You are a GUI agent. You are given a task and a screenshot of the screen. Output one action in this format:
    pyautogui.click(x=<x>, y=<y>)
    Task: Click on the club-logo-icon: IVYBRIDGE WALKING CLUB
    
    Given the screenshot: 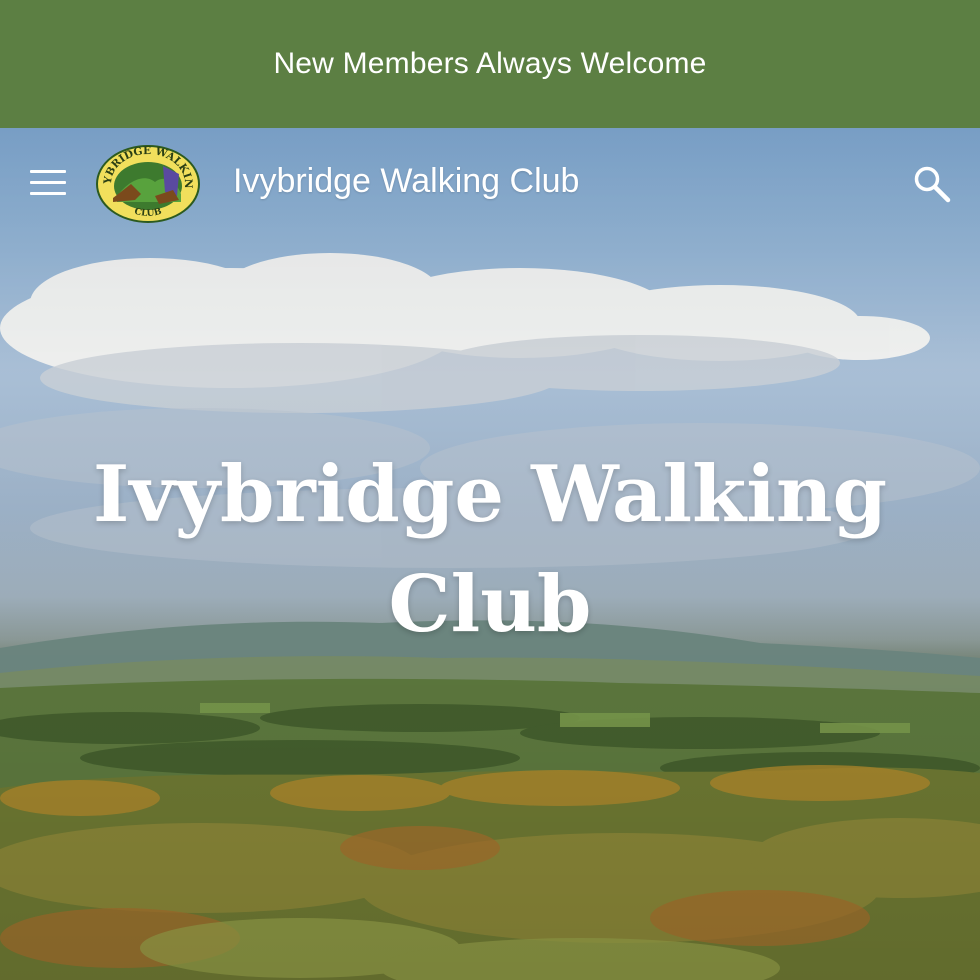 What is the action you would take?
    pyautogui.click(x=145, y=179)
    